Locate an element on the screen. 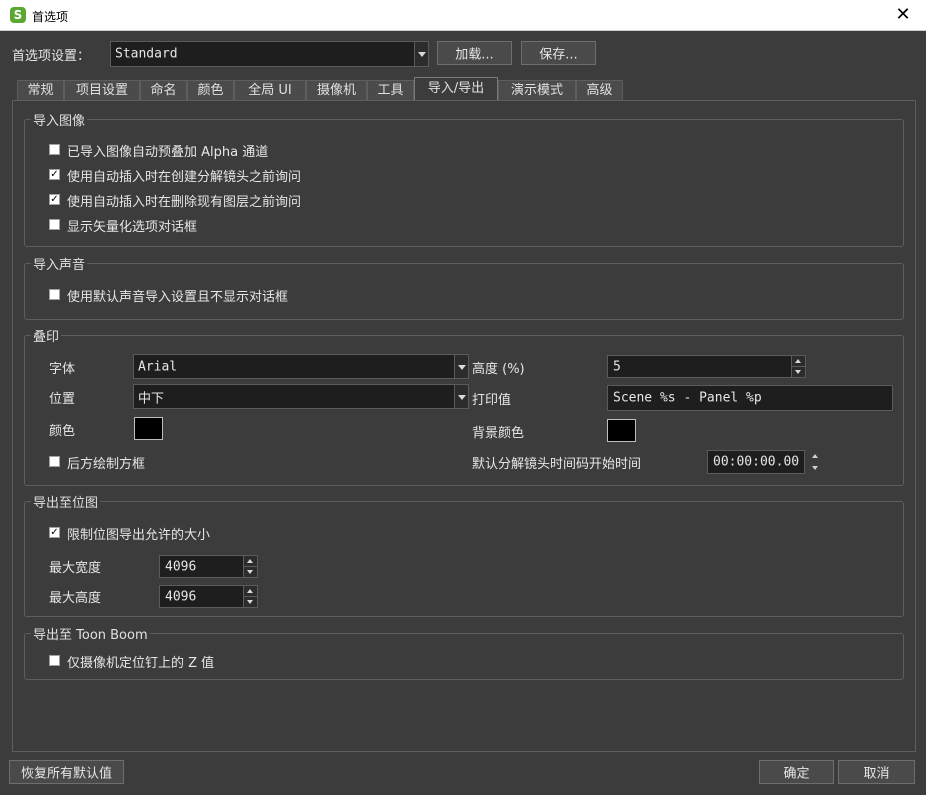 This screenshot has width=926, height=795. tab-colors: 颜色 is located at coordinates (210, 90).